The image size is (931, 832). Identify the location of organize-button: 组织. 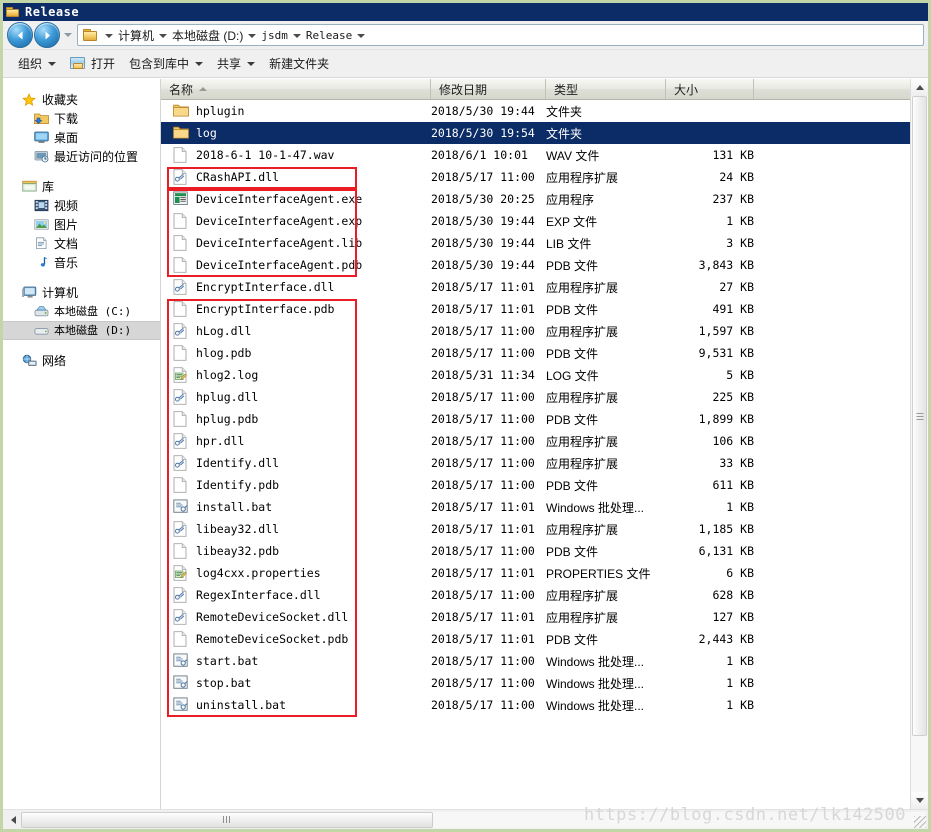
(37, 64).